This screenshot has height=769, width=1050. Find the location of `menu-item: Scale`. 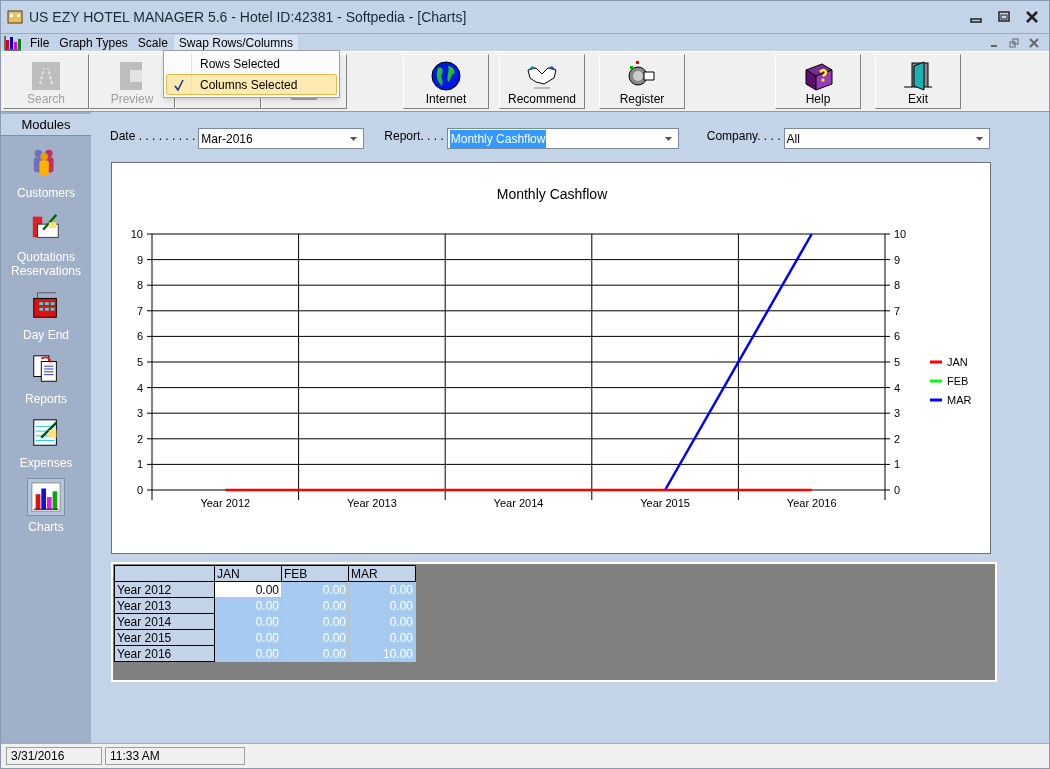

menu-item: Scale is located at coordinates (152, 42).